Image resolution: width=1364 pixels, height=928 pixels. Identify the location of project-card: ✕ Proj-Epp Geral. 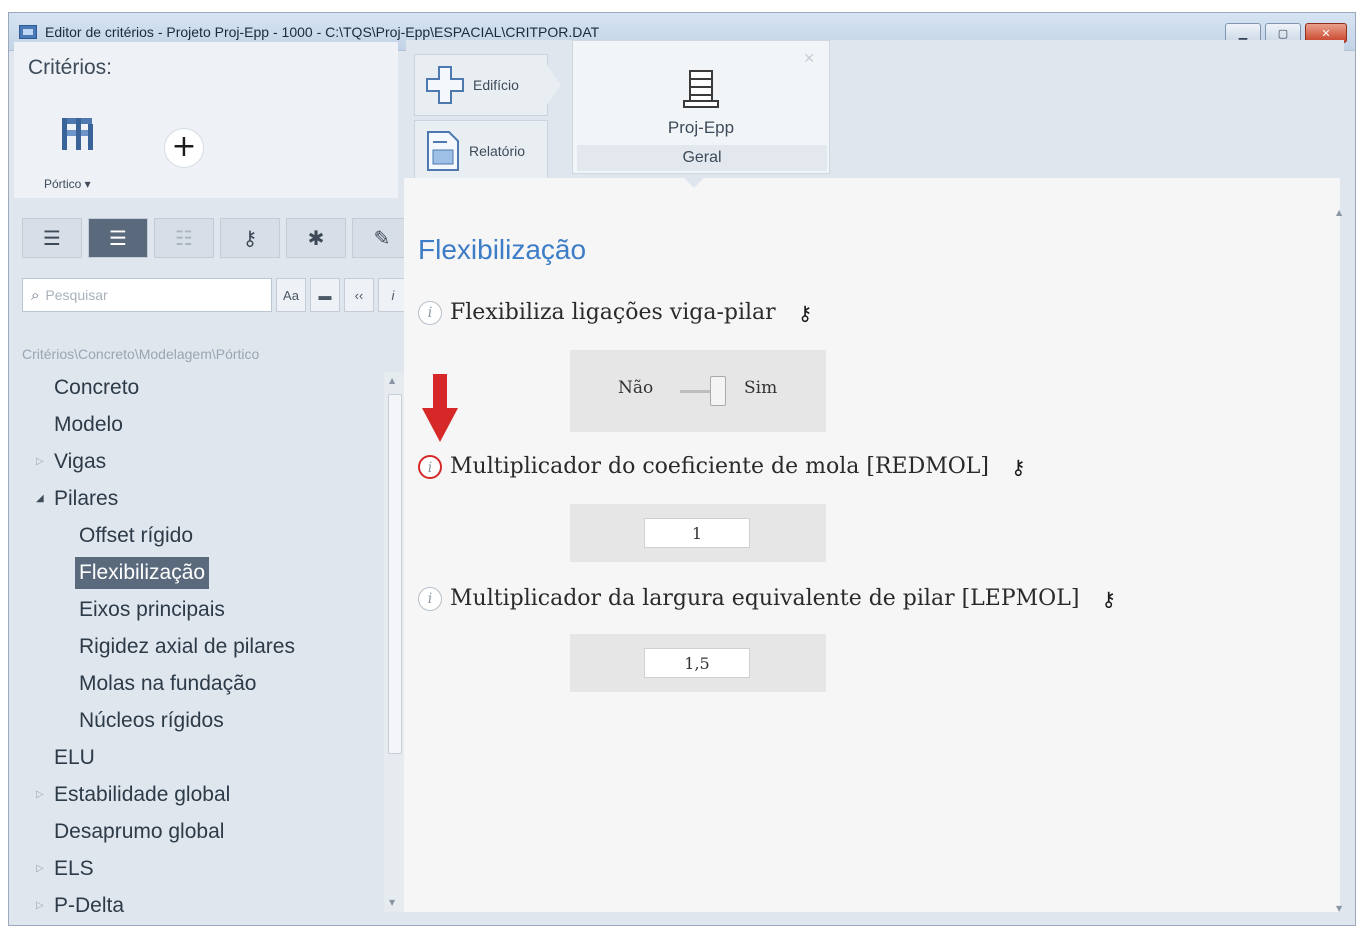
(701, 107).